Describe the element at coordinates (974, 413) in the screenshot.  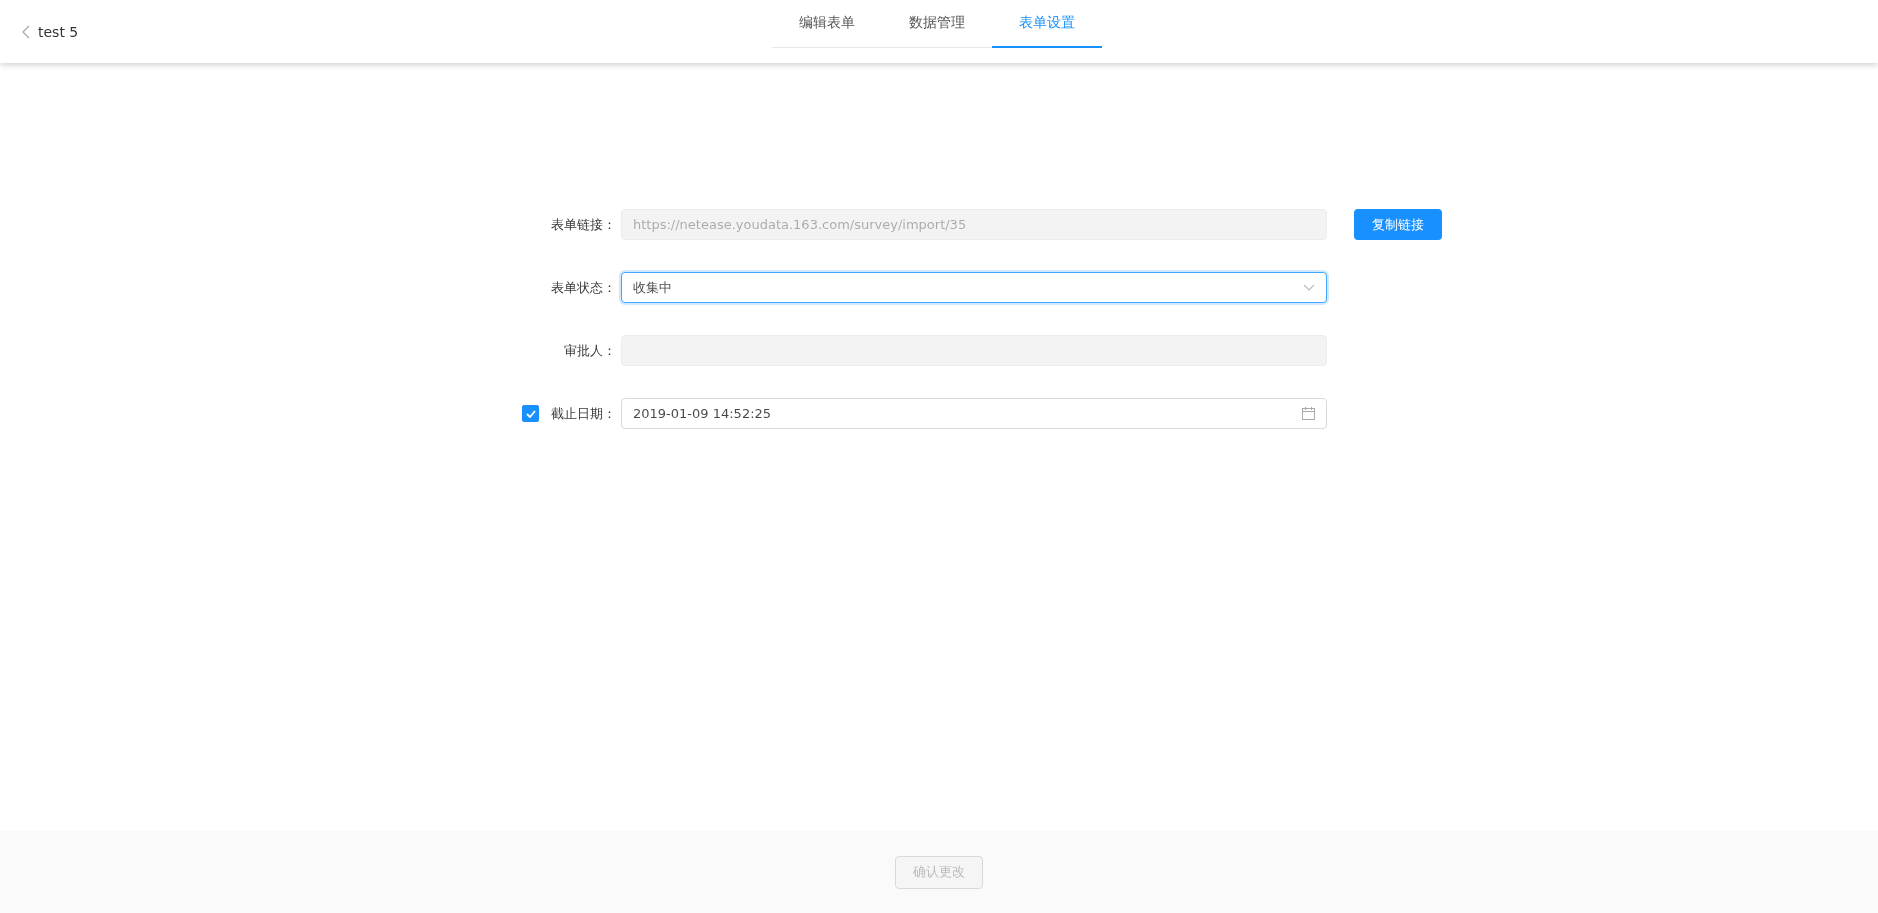
I see `date-picker: 2019-01-09 14:52:25` at that location.